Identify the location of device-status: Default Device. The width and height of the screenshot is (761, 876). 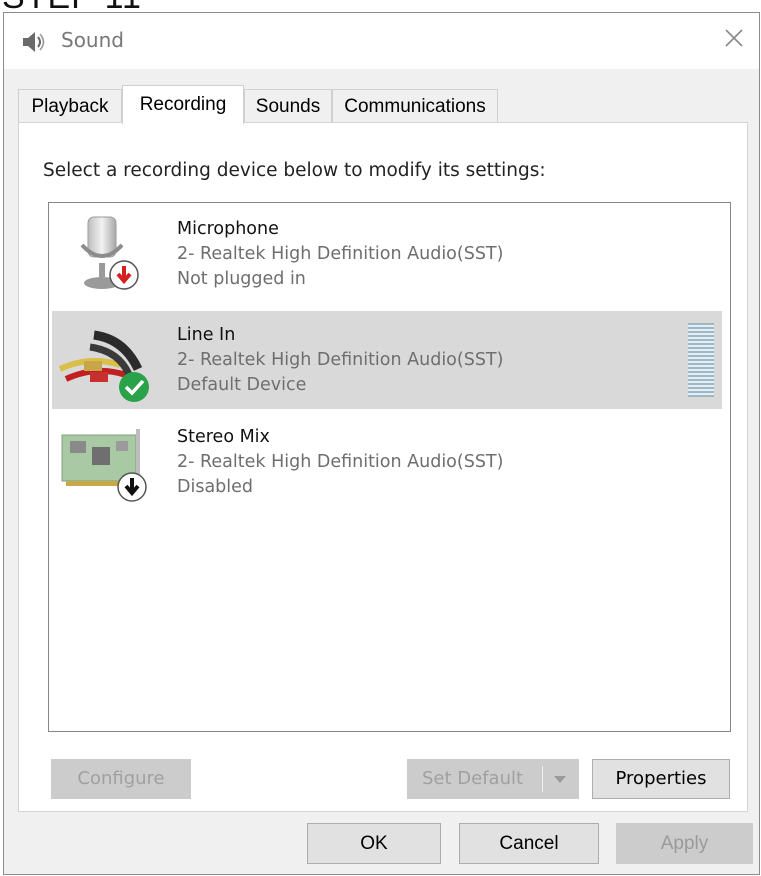
(242, 385).